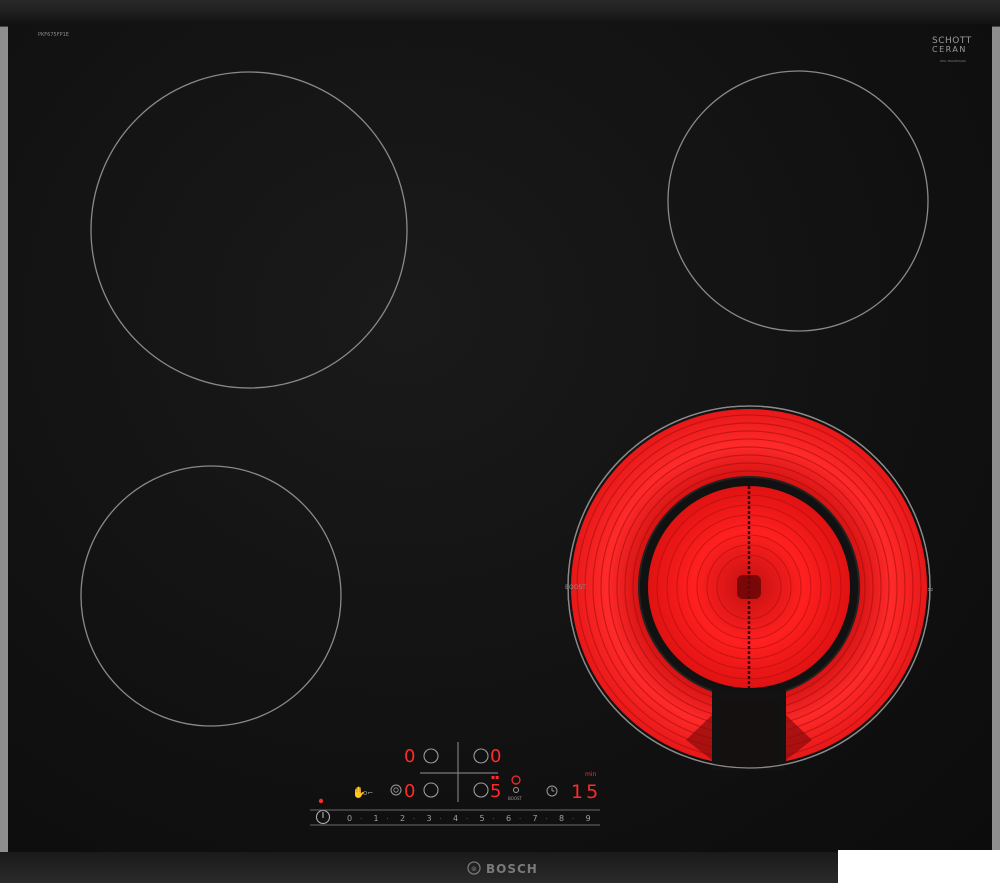 The width and height of the screenshot is (1000, 883). Describe the element at coordinates (535, 818) in the screenshot. I see `slider-level-7: 7` at that location.